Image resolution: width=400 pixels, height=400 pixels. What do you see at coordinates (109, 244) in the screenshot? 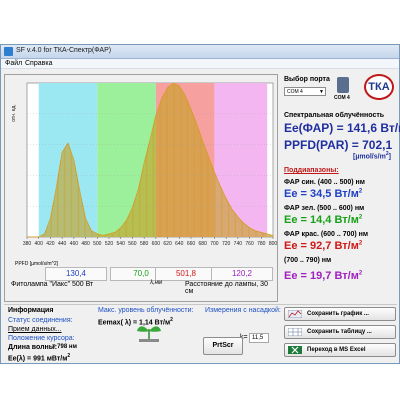
I see `x-tick-label: 520` at bounding box center [109, 244].